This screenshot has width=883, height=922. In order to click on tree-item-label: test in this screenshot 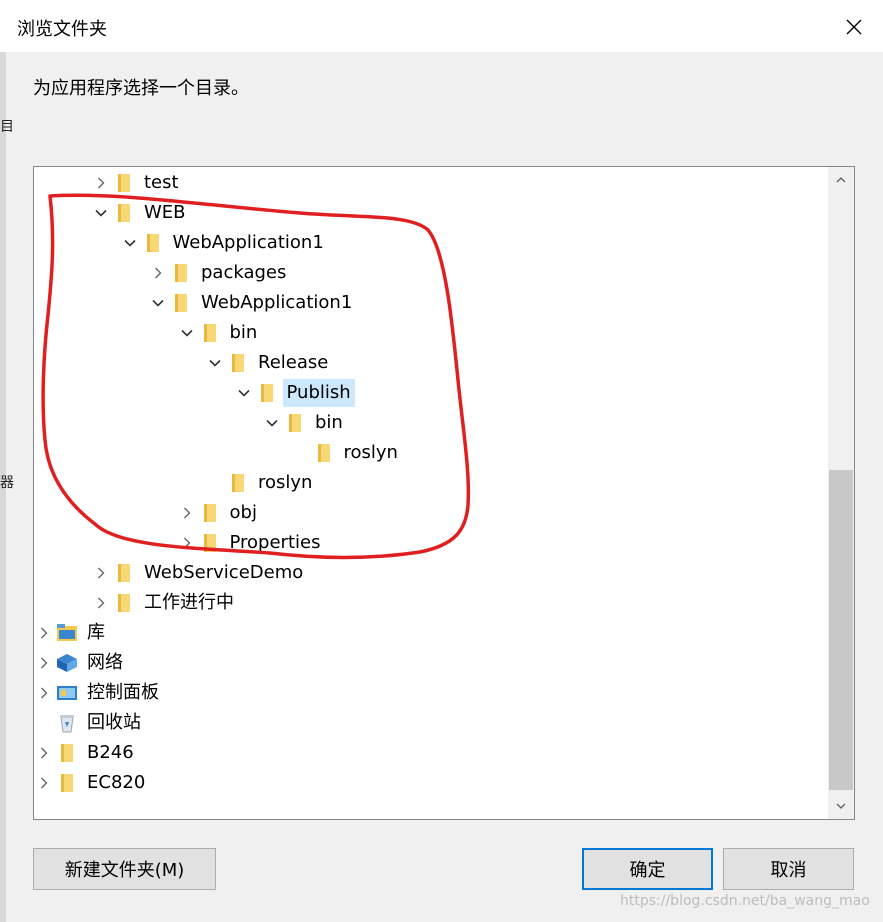, I will do `click(161, 182)`.